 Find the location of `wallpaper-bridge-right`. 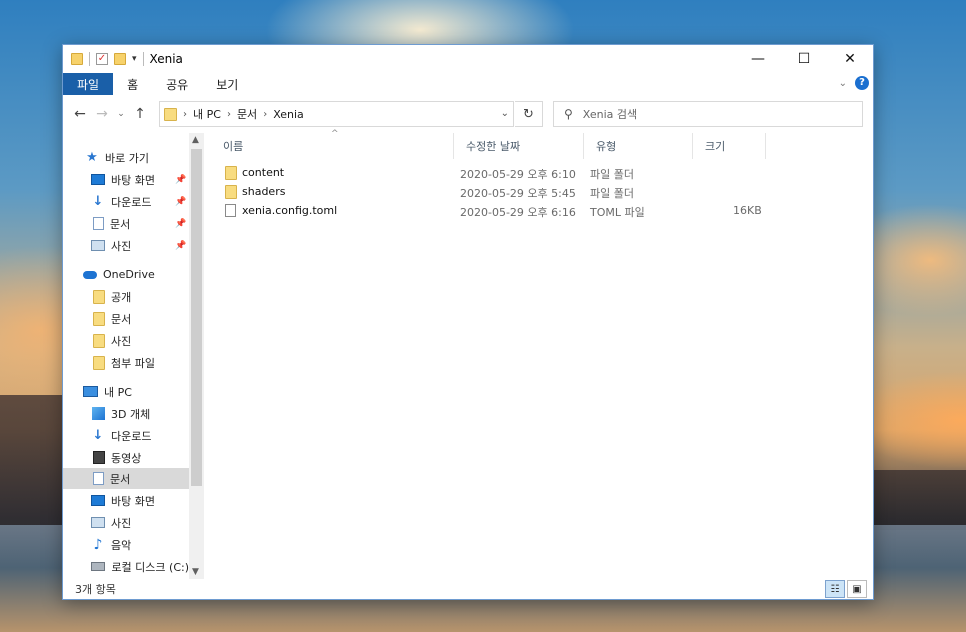

wallpaper-bridge-right is located at coordinates (920, 500).